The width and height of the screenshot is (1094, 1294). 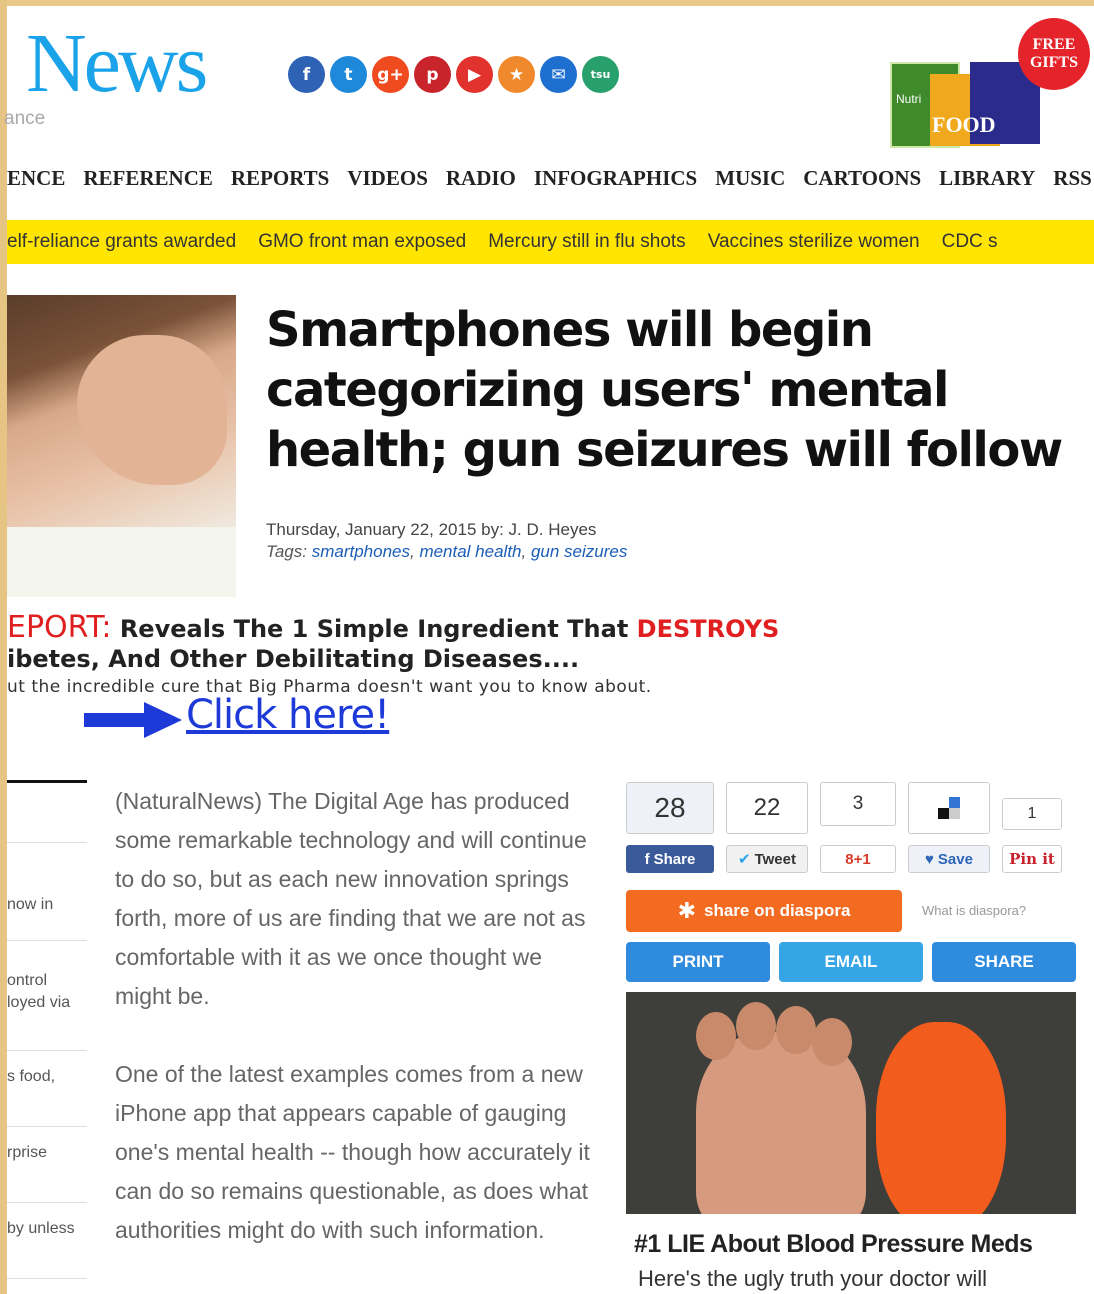 What do you see at coordinates (1032, 814) in the screenshot?
I see `pinterest-share-count: 1` at bounding box center [1032, 814].